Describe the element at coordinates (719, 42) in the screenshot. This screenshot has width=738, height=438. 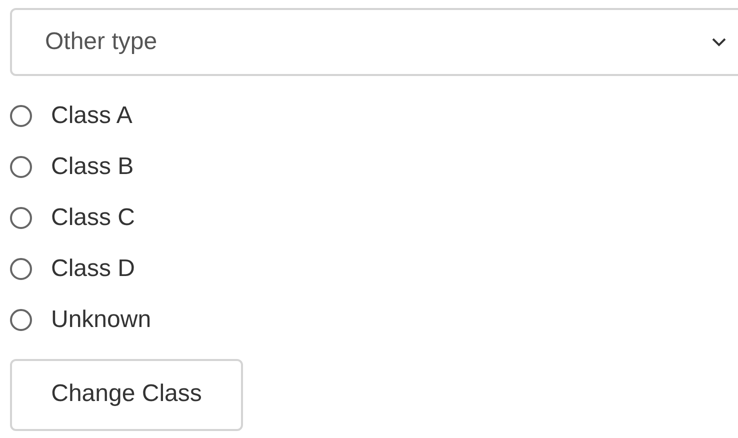
I see `chevron-down-icon` at that location.